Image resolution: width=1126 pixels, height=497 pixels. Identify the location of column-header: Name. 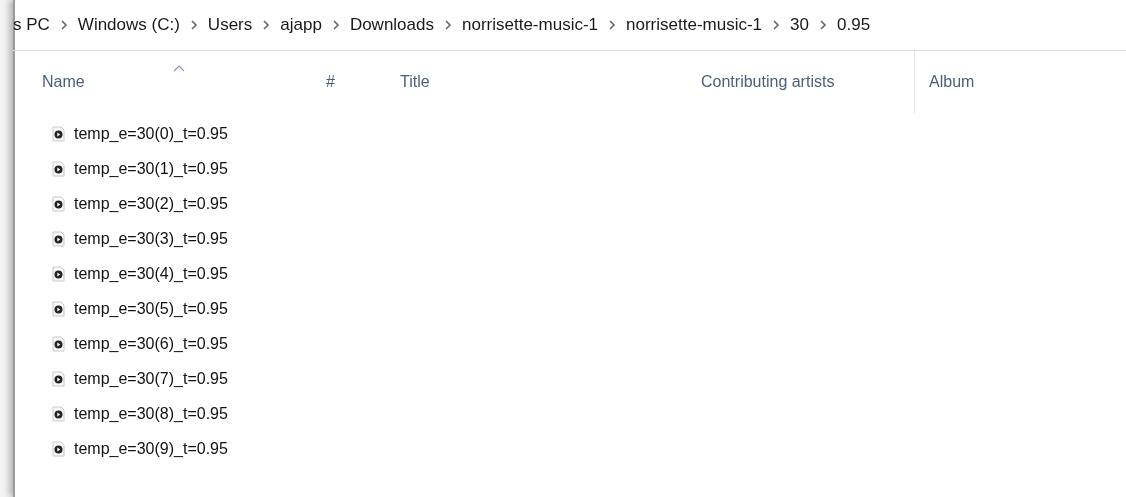
(63, 82).